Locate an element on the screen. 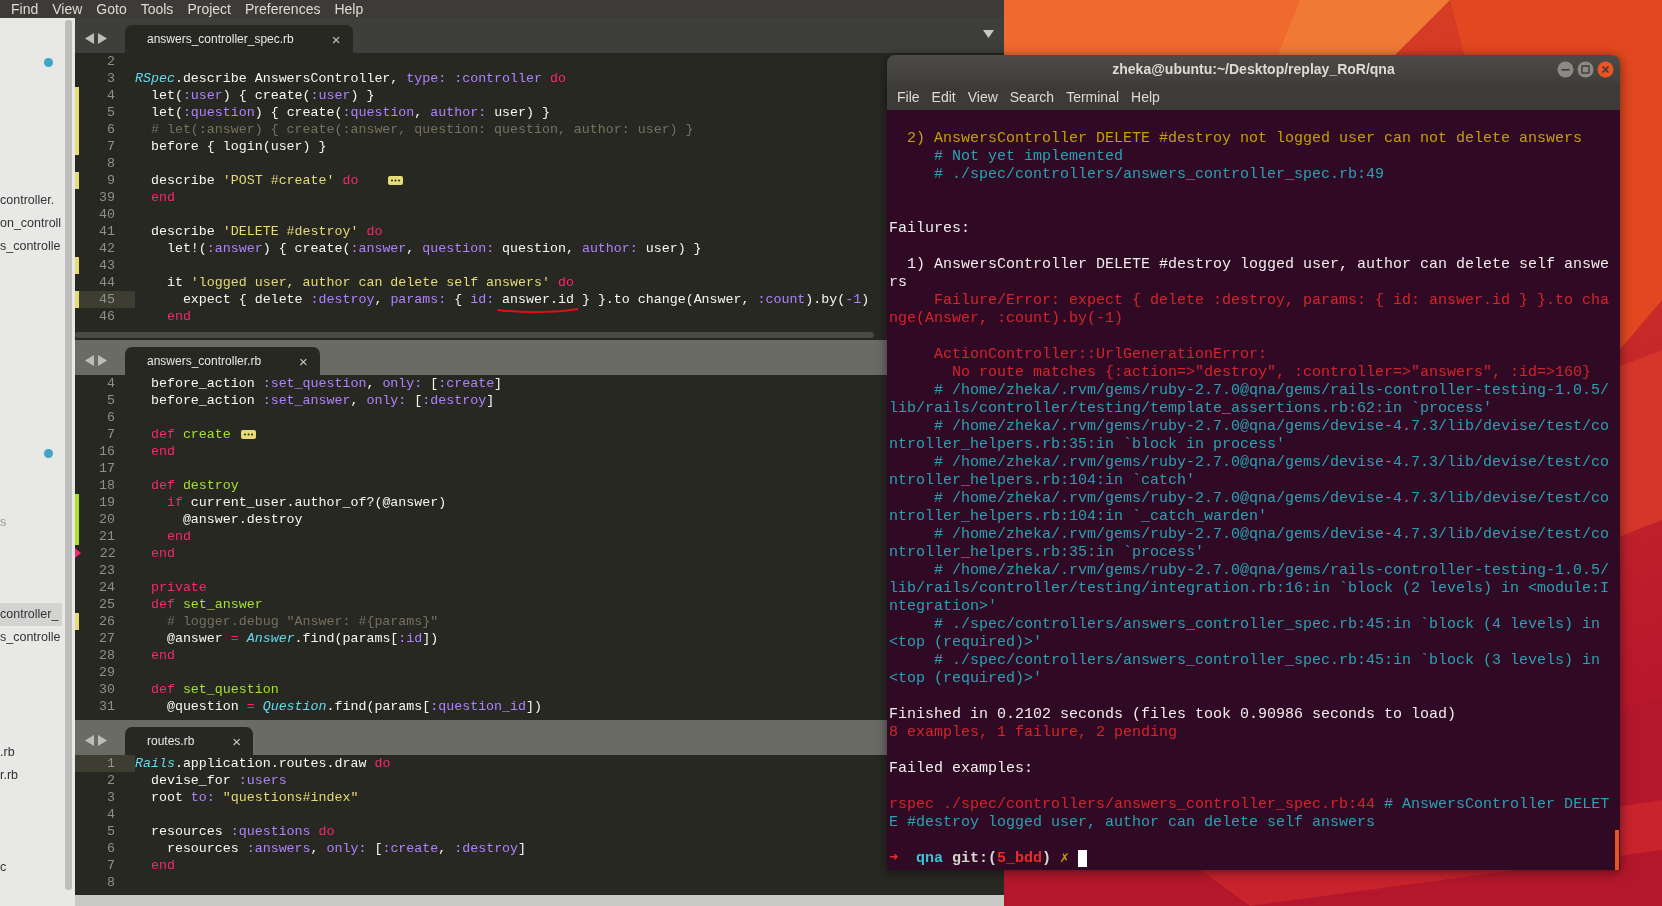  sidebar-item: .rb is located at coordinates (31, 752).